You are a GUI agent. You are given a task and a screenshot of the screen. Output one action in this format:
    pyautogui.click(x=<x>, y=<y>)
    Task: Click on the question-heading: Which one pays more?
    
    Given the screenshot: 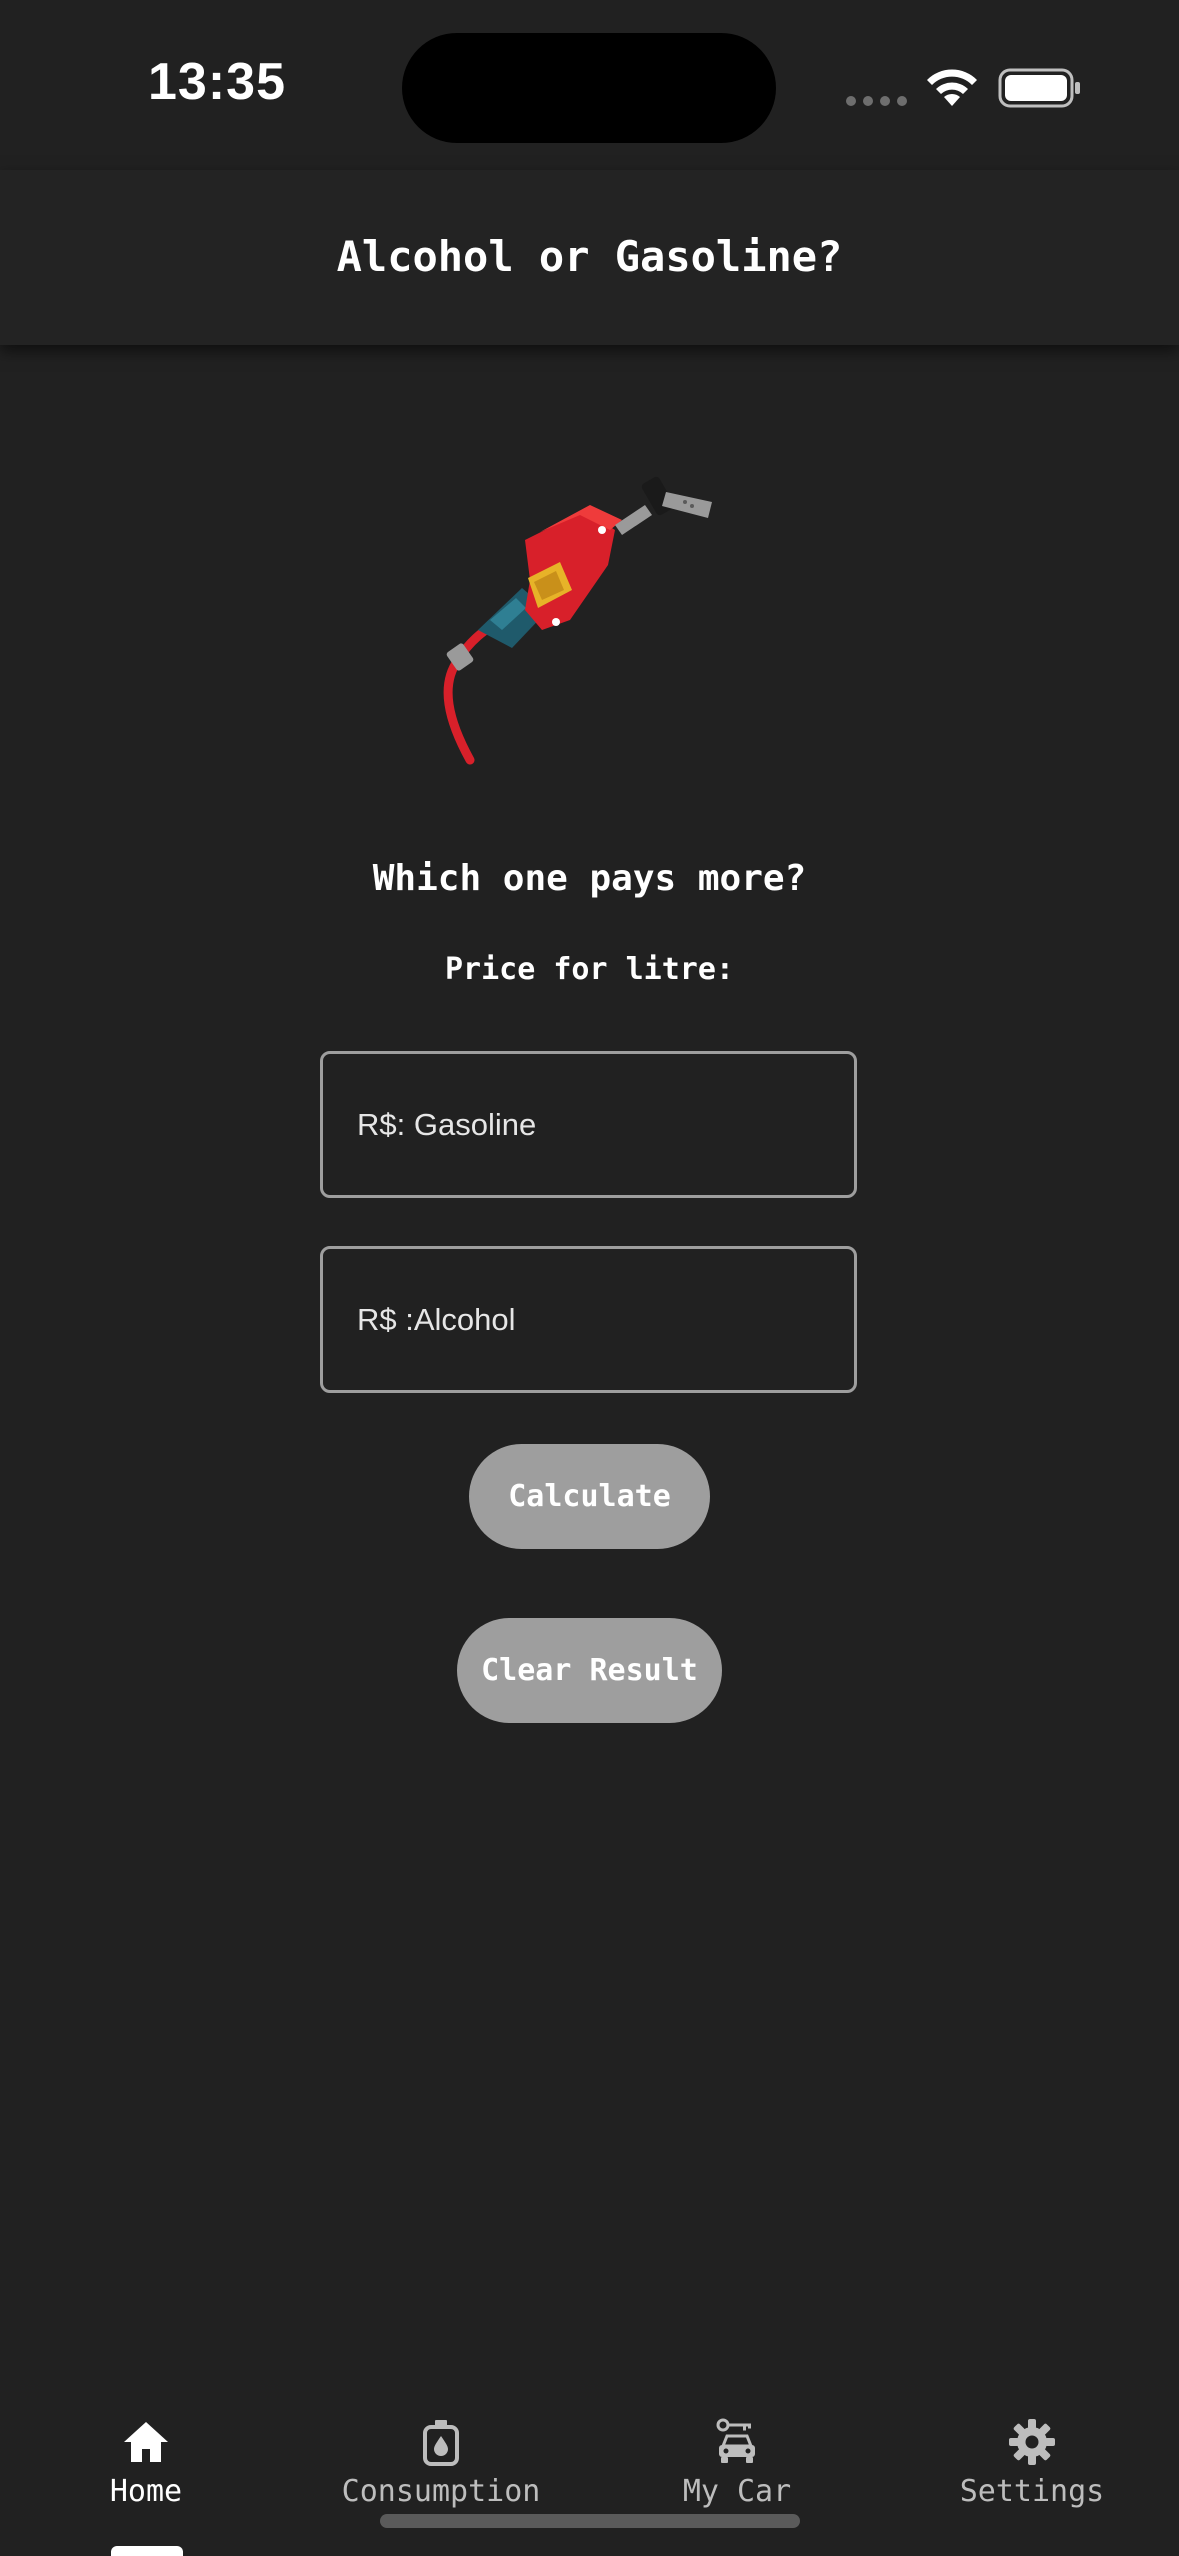 What is the action you would take?
    pyautogui.click(x=589, y=878)
    